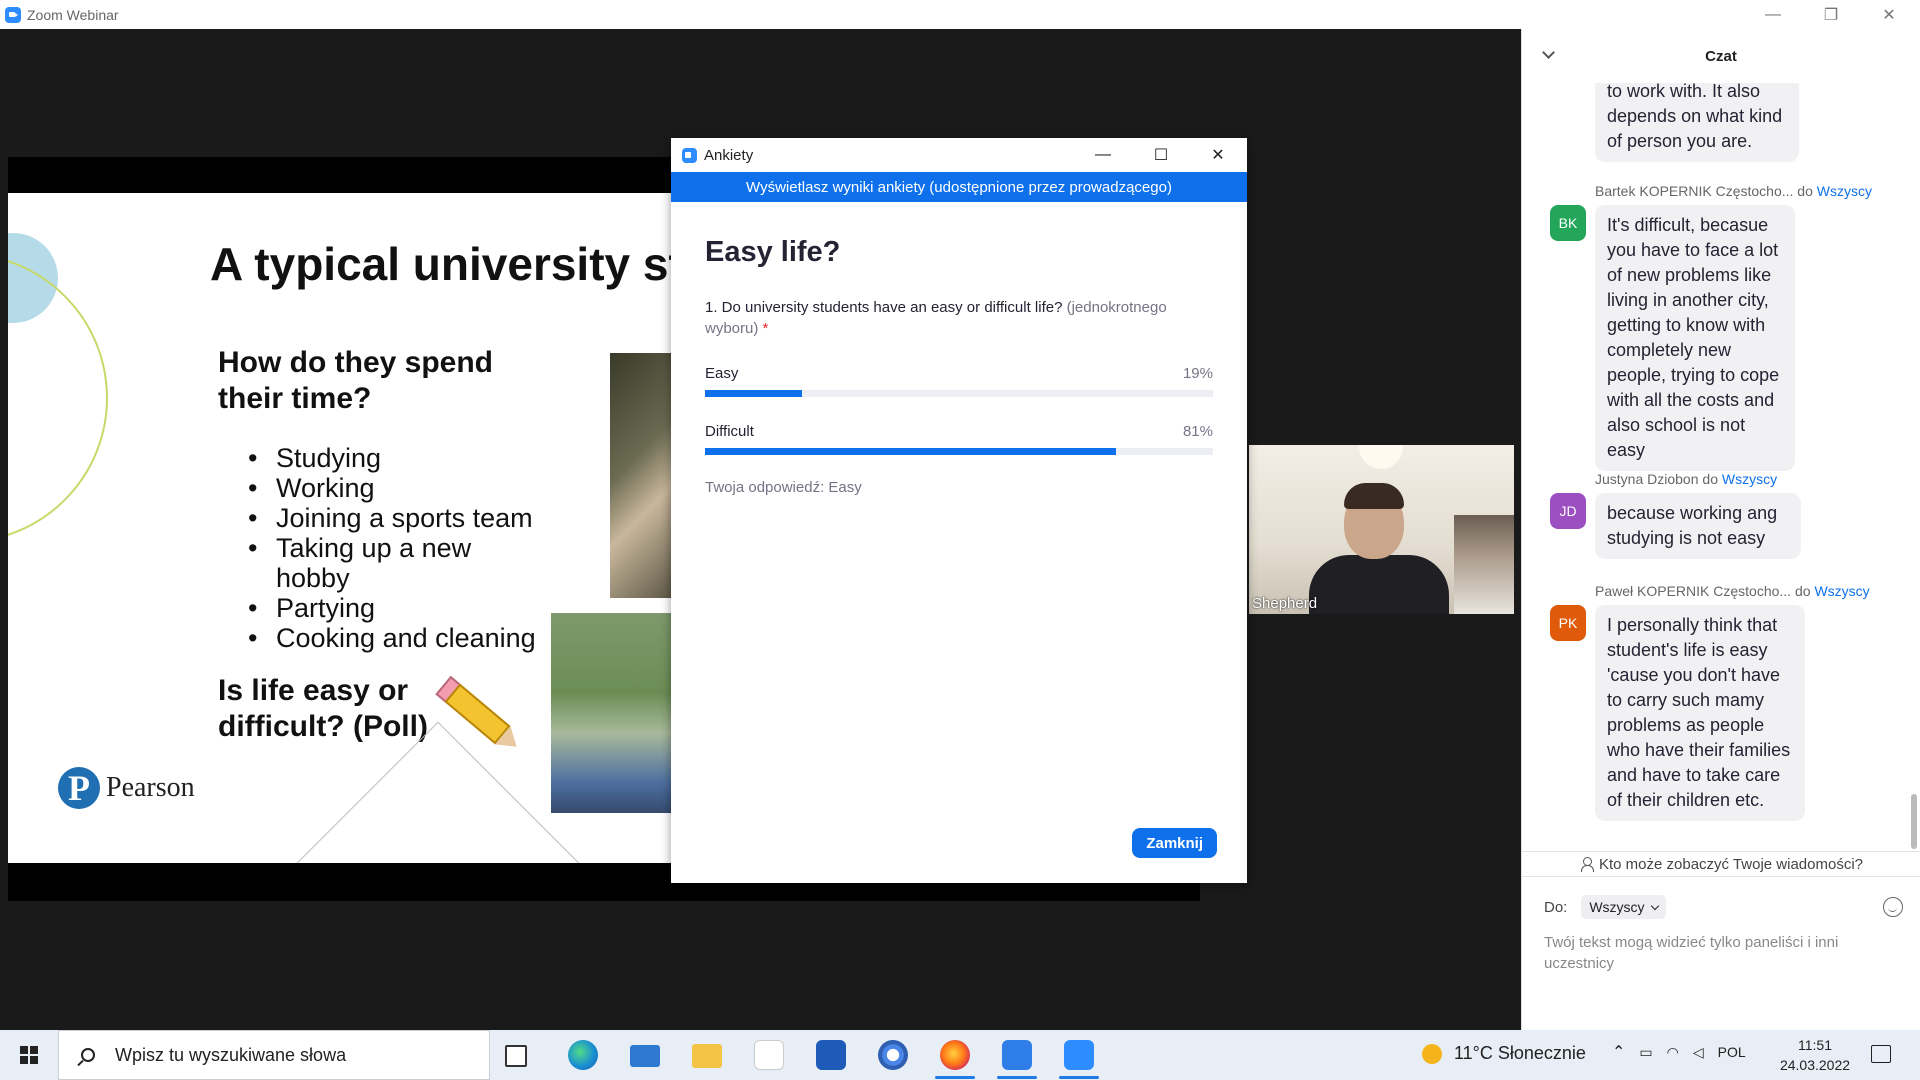 The image size is (1920, 1080). What do you see at coordinates (1732, 1052) in the screenshot?
I see `input-language: POL` at bounding box center [1732, 1052].